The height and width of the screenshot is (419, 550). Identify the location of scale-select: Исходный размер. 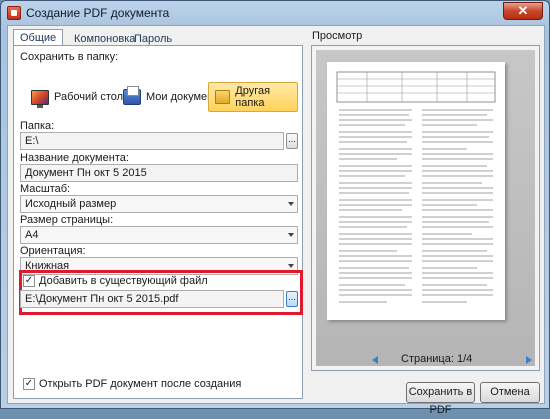
(159, 204).